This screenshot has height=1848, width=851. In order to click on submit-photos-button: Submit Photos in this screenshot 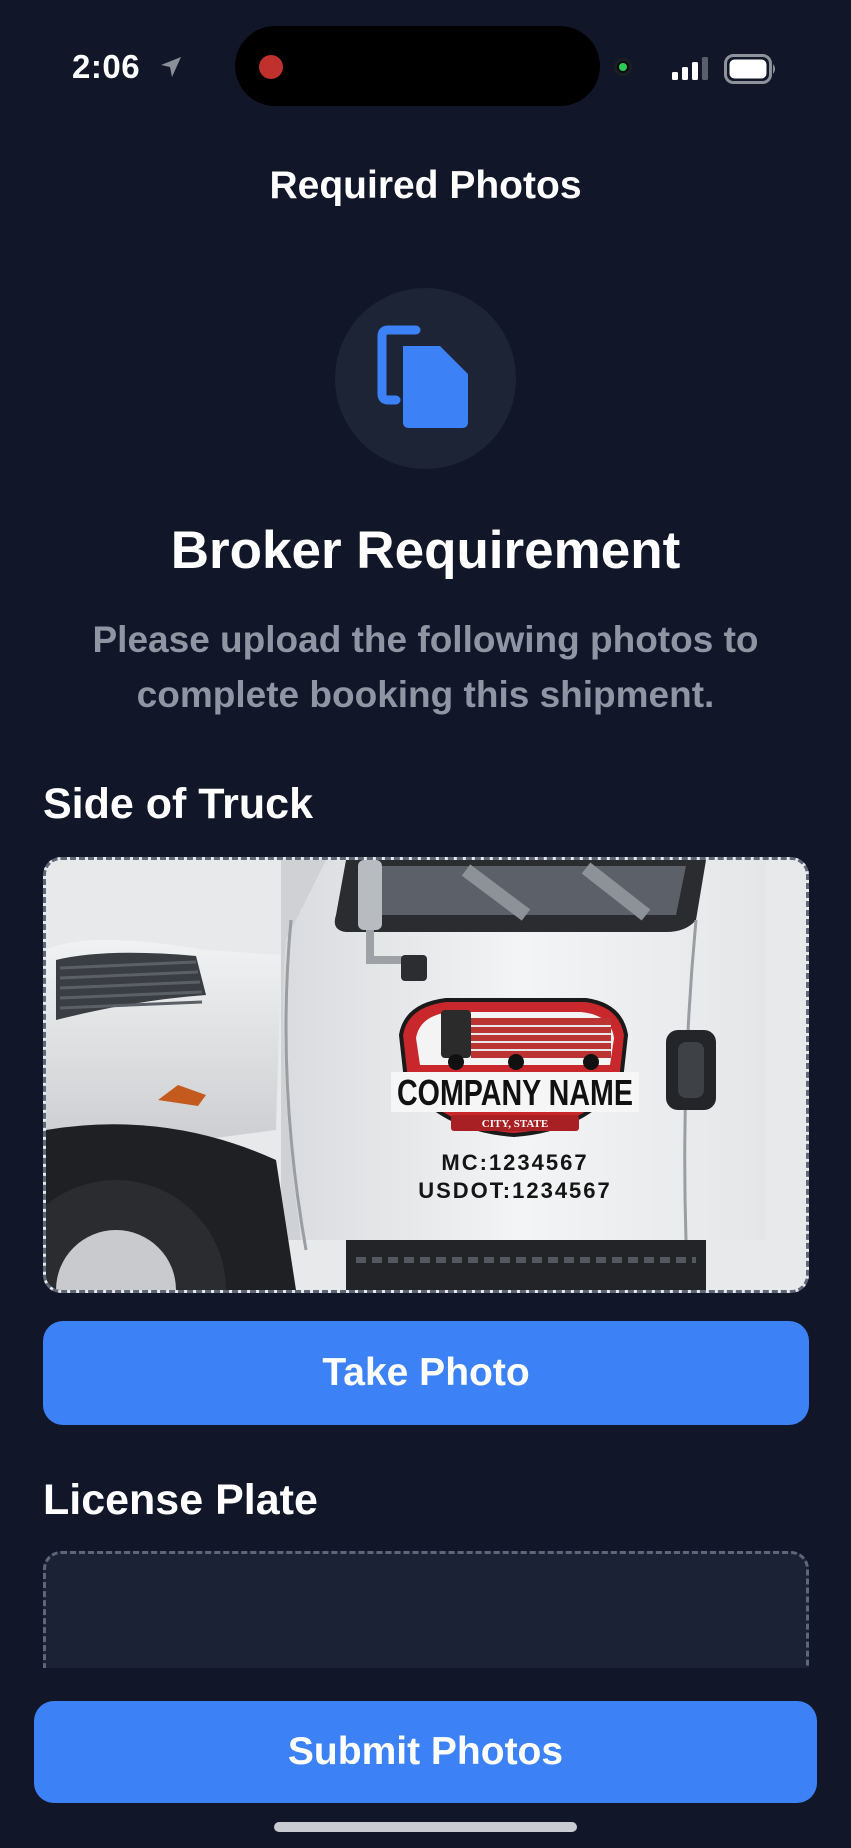, I will do `click(425, 1752)`.